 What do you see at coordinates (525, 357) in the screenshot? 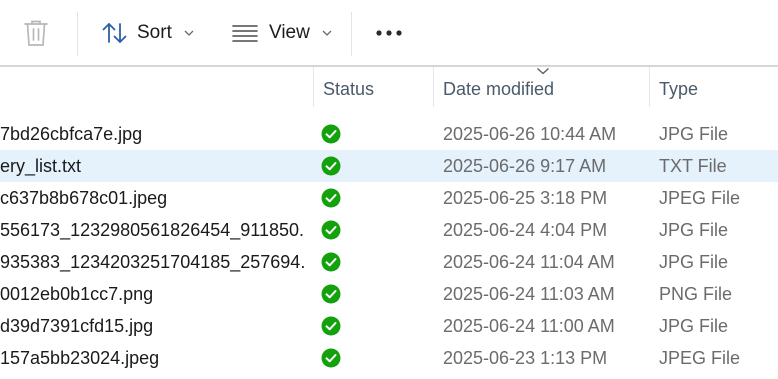
I see `file-date: 2025-06-23 1:13 PM` at bounding box center [525, 357].